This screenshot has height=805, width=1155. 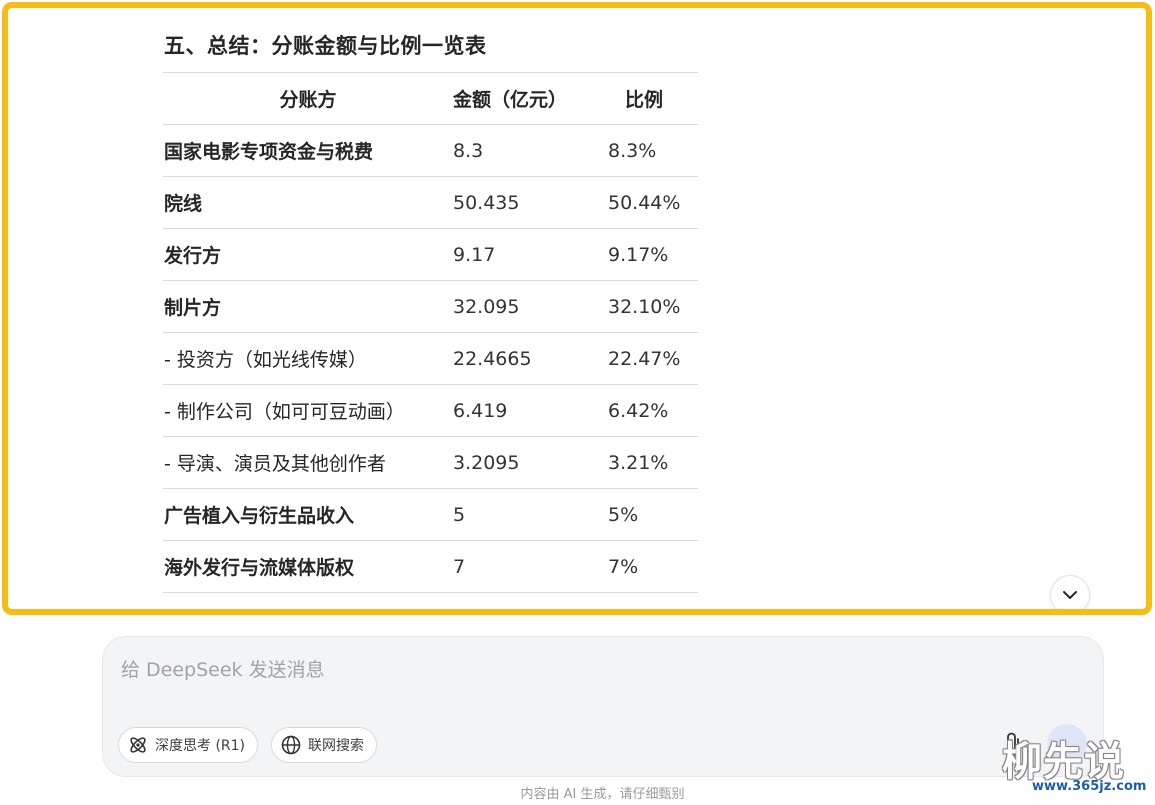 I want to click on cell-amount: 7, so click(x=530, y=566).